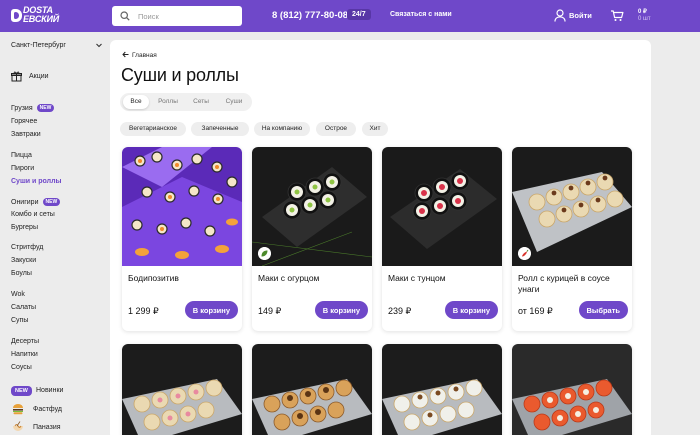 The height and width of the screenshot is (435, 700). I want to click on tab-all: Все, so click(136, 102).